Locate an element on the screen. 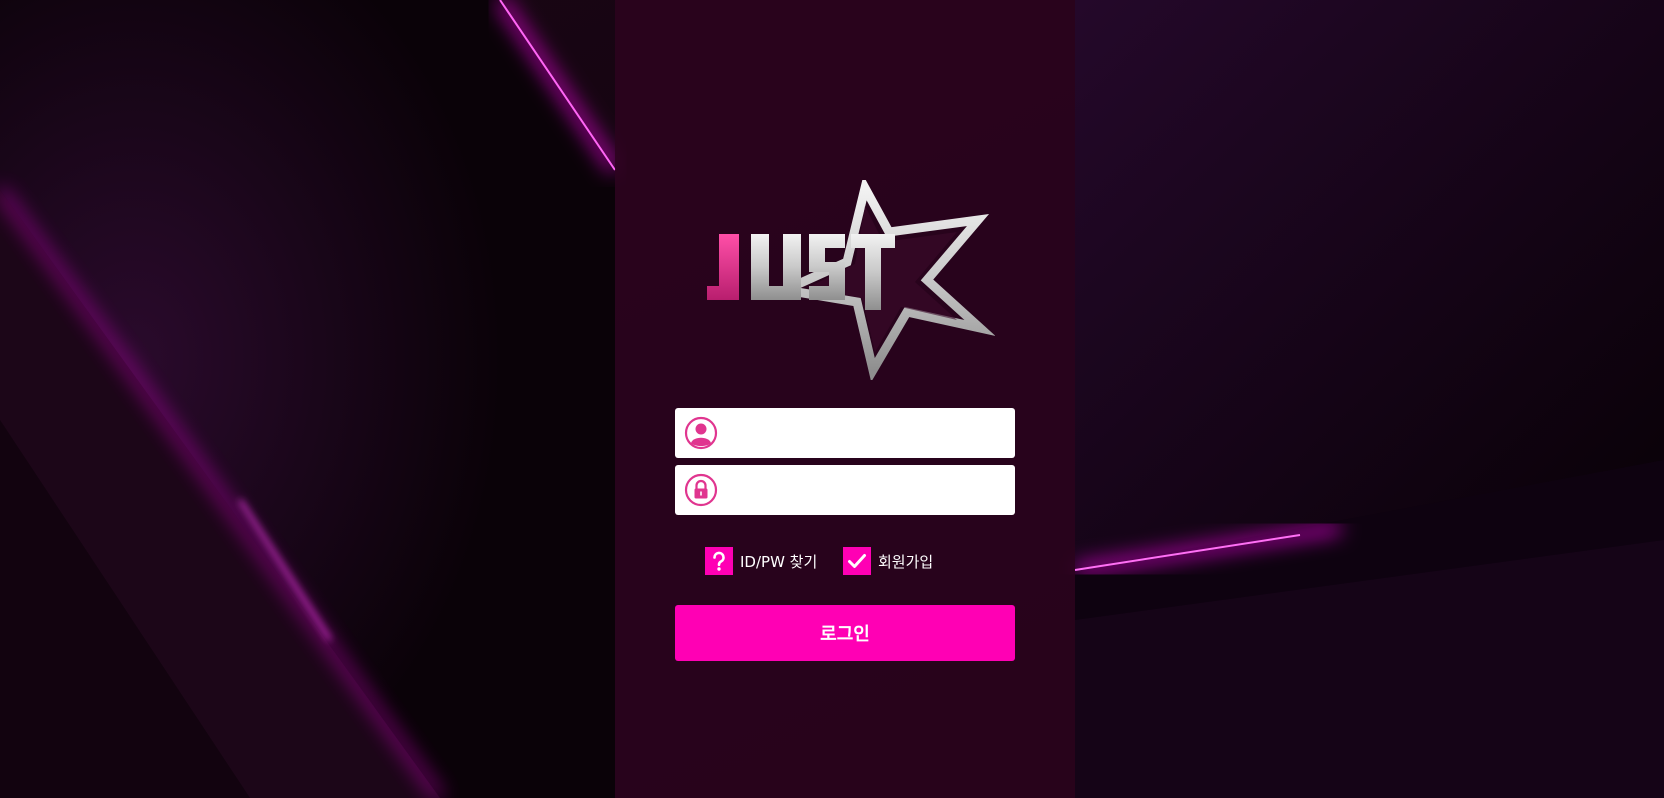 Image resolution: width=1664 pixels, height=798 pixels. user-icon is located at coordinates (701, 433).